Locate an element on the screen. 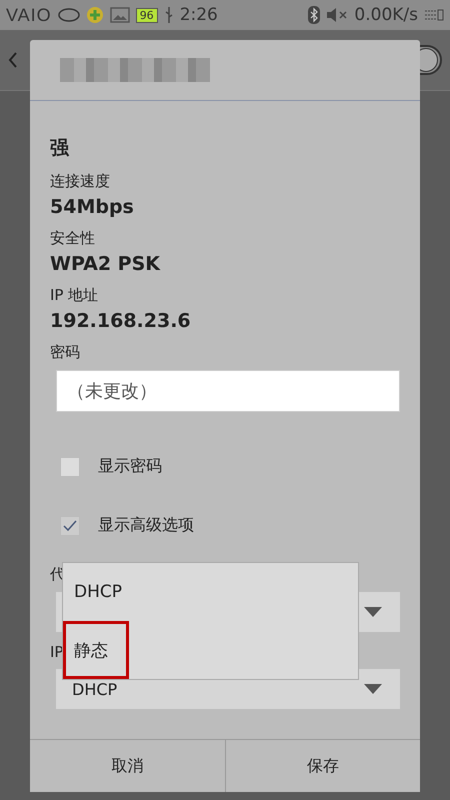  usb-icon is located at coordinates (169, 15).